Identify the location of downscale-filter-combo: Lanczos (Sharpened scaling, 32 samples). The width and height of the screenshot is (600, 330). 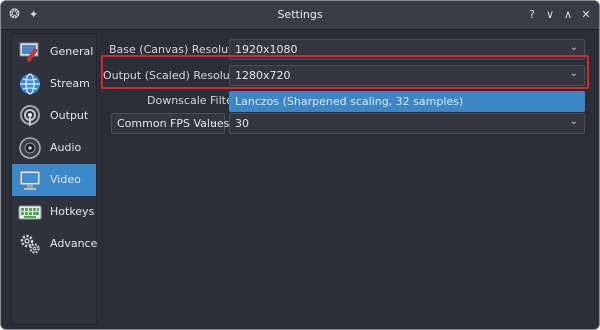
(407, 101).